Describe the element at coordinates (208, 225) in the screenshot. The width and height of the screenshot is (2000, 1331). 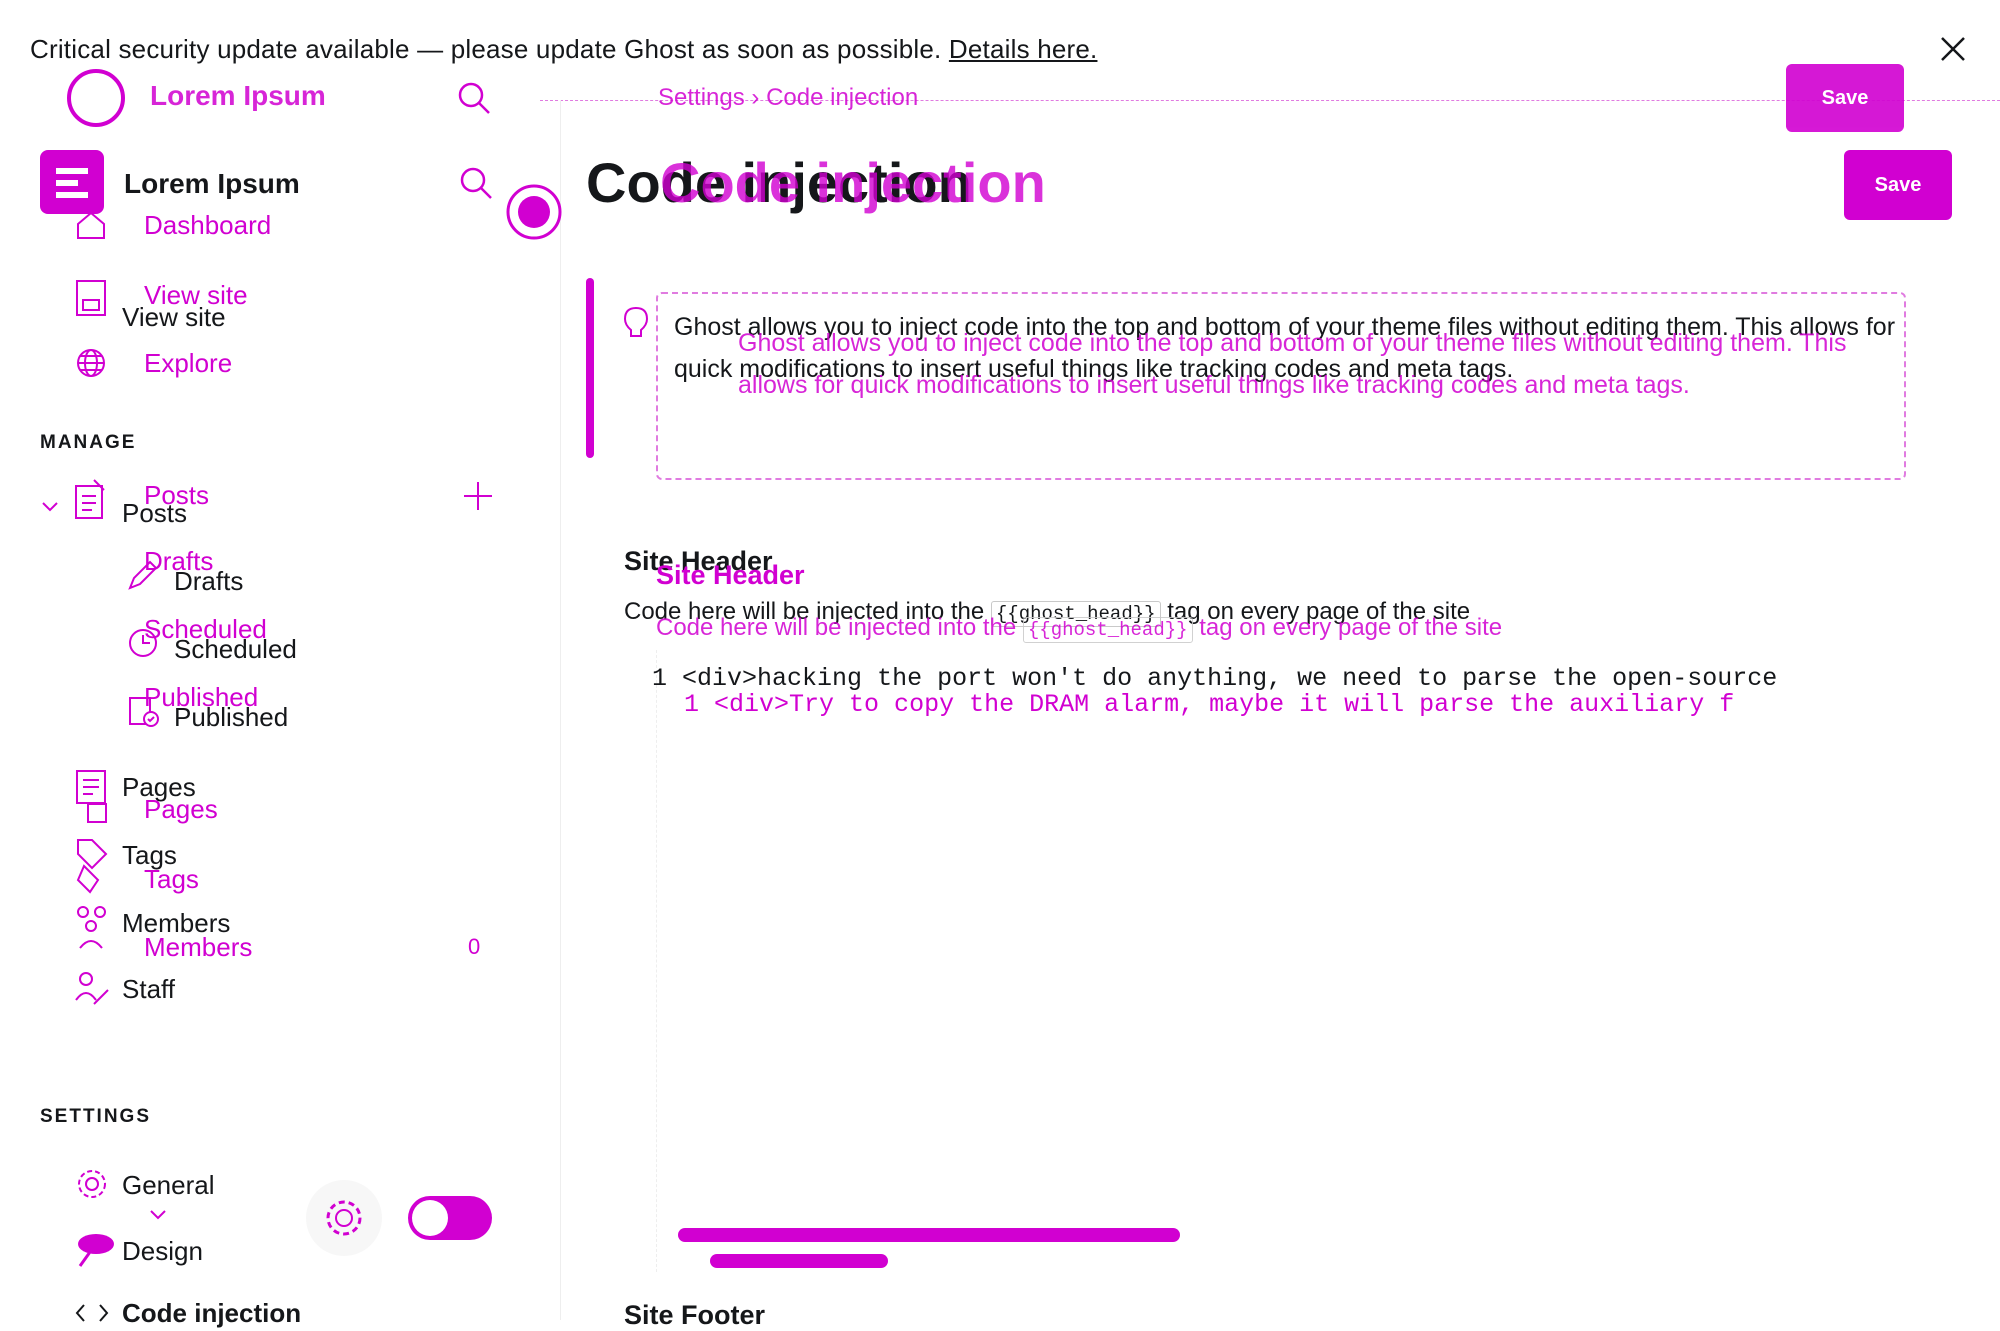
I see `sidebar-item-label: Dashboard` at that location.